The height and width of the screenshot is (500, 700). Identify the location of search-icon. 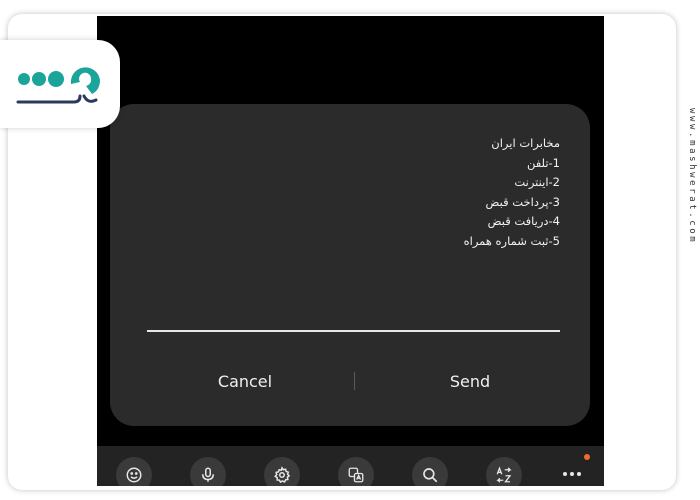
(430, 475).